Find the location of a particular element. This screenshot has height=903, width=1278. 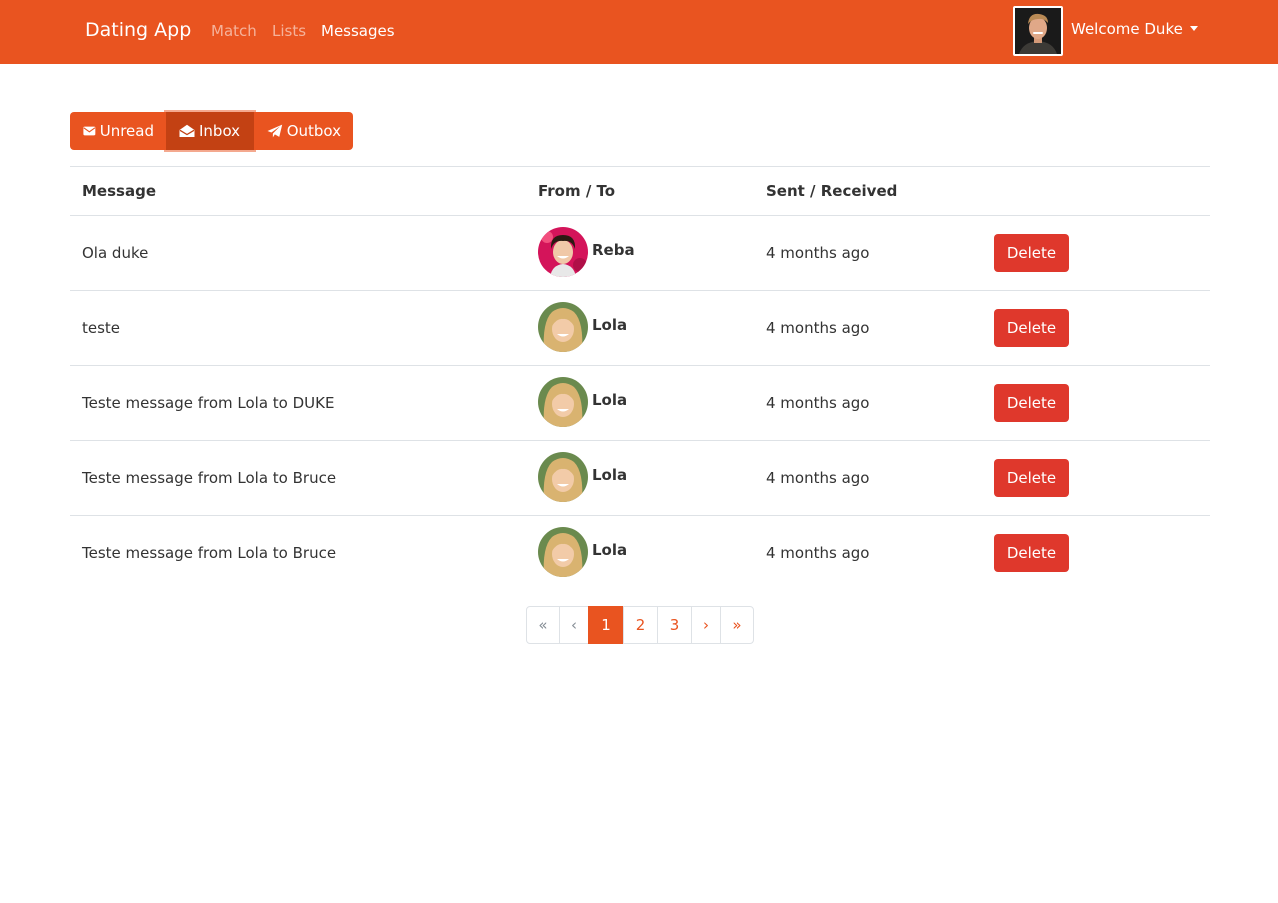

tab-inbox-label: Inbox is located at coordinates (220, 131).